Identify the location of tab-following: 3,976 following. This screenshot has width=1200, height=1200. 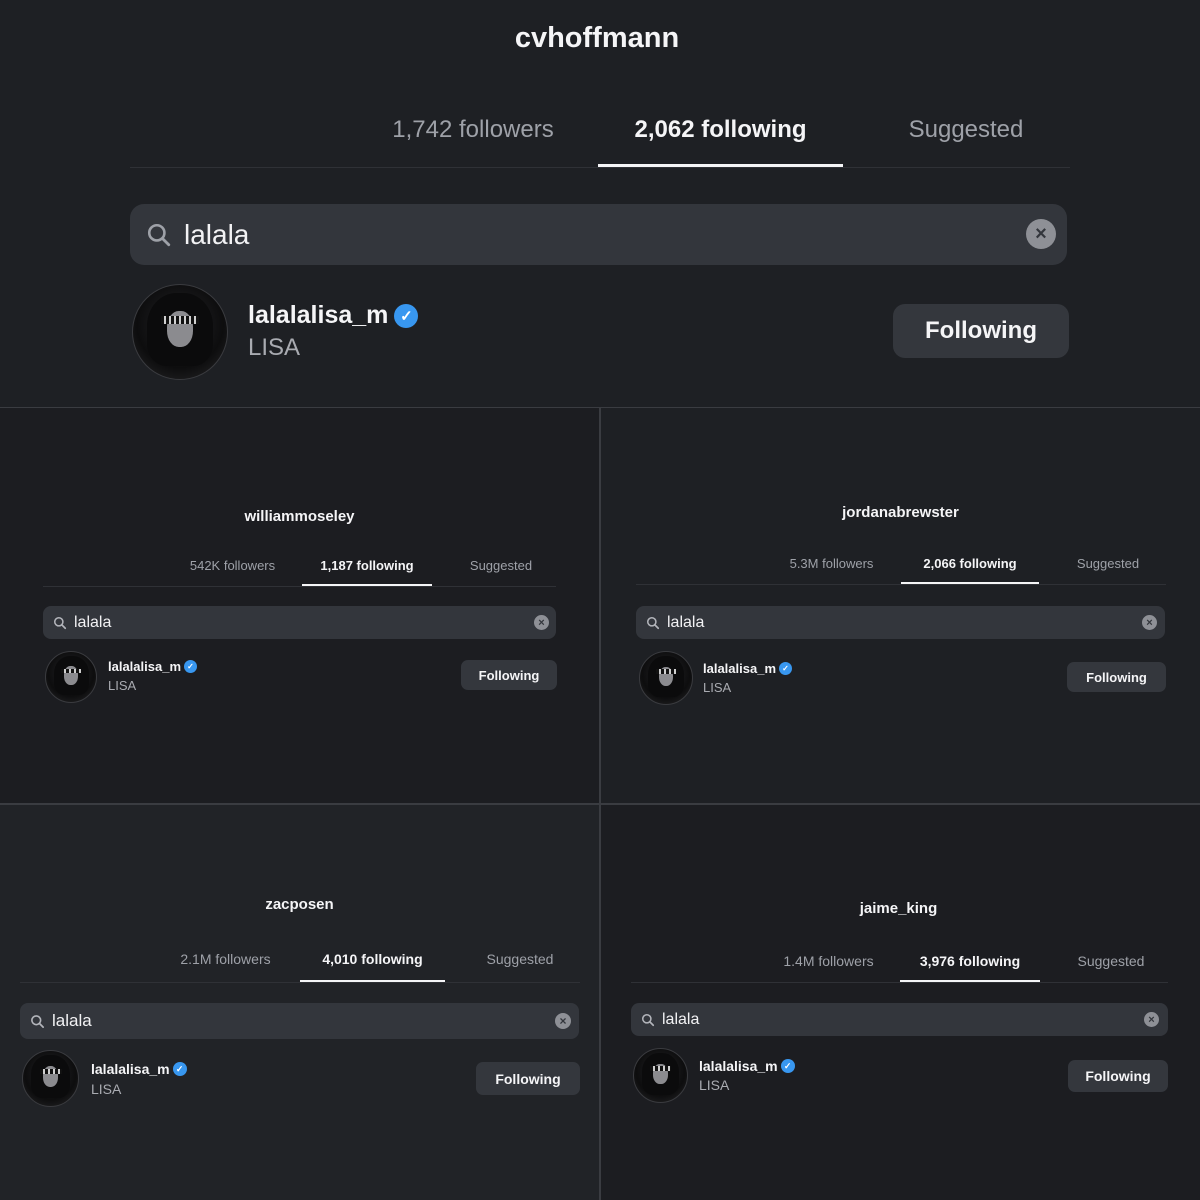
(970, 961).